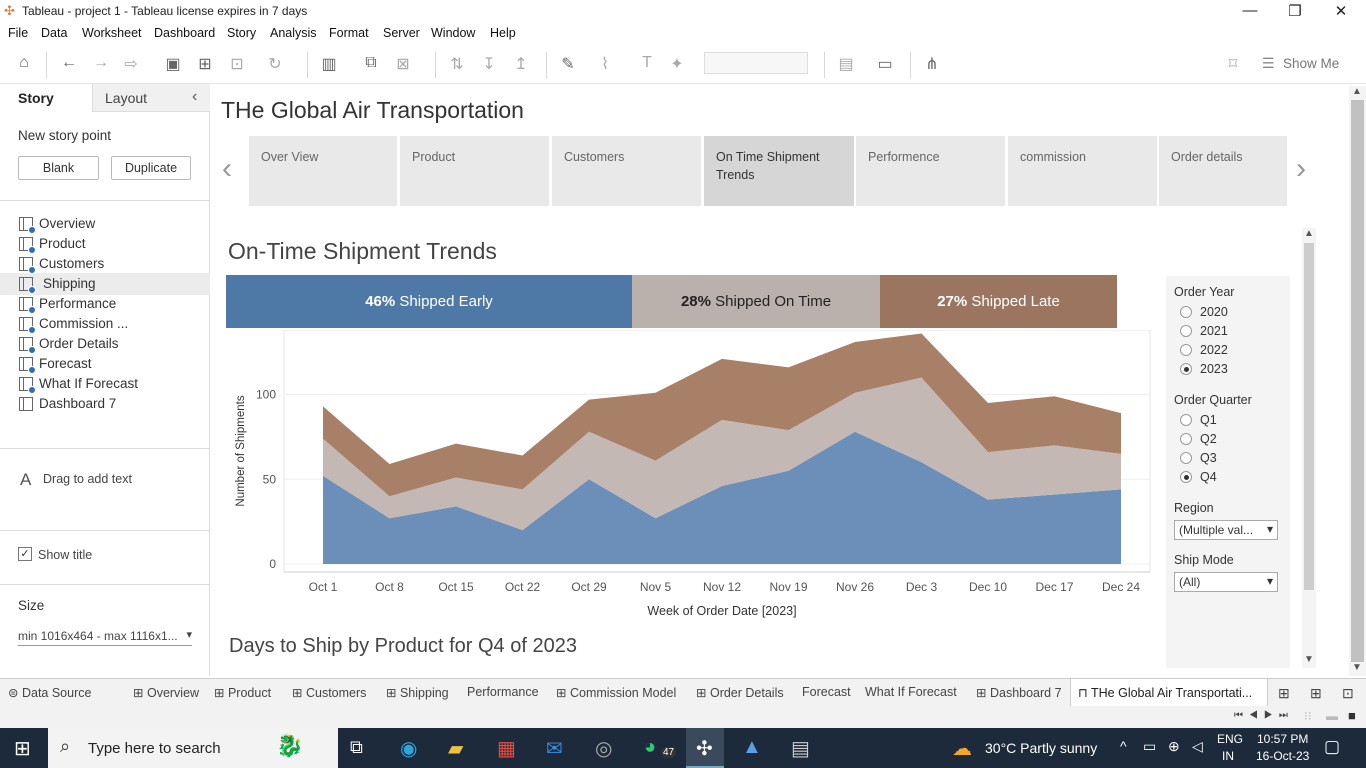  I want to click on undo-icon: ←, so click(69, 63).